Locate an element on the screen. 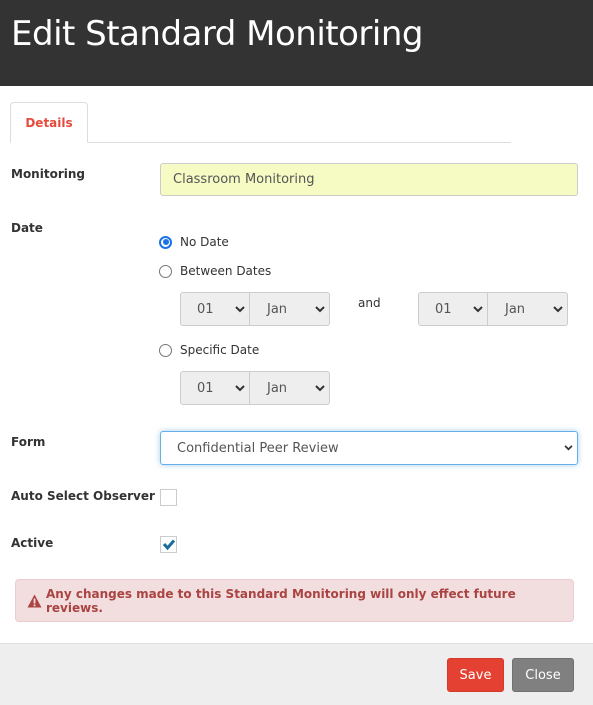  checkmark-icon is located at coordinates (169, 545).